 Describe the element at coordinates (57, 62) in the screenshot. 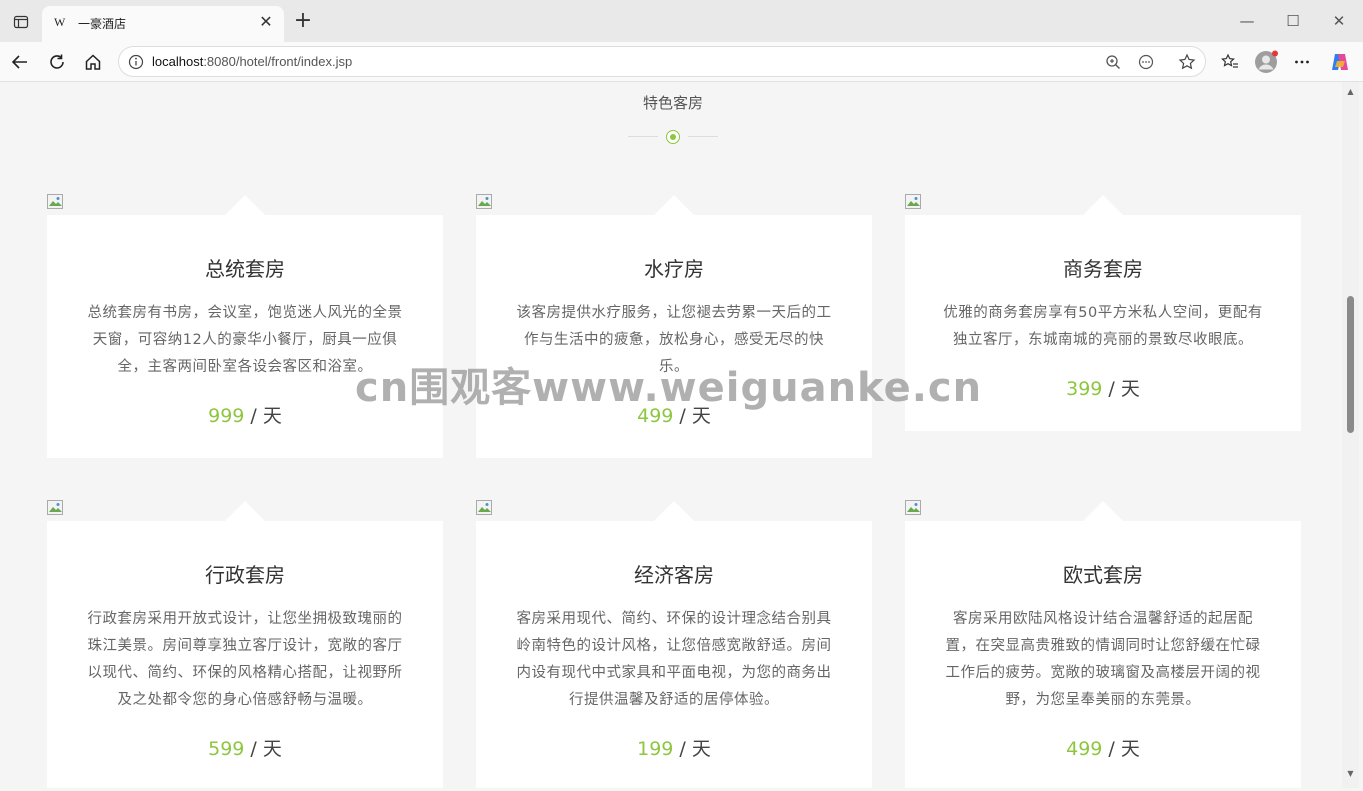

I see `refresh-icon` at that location.